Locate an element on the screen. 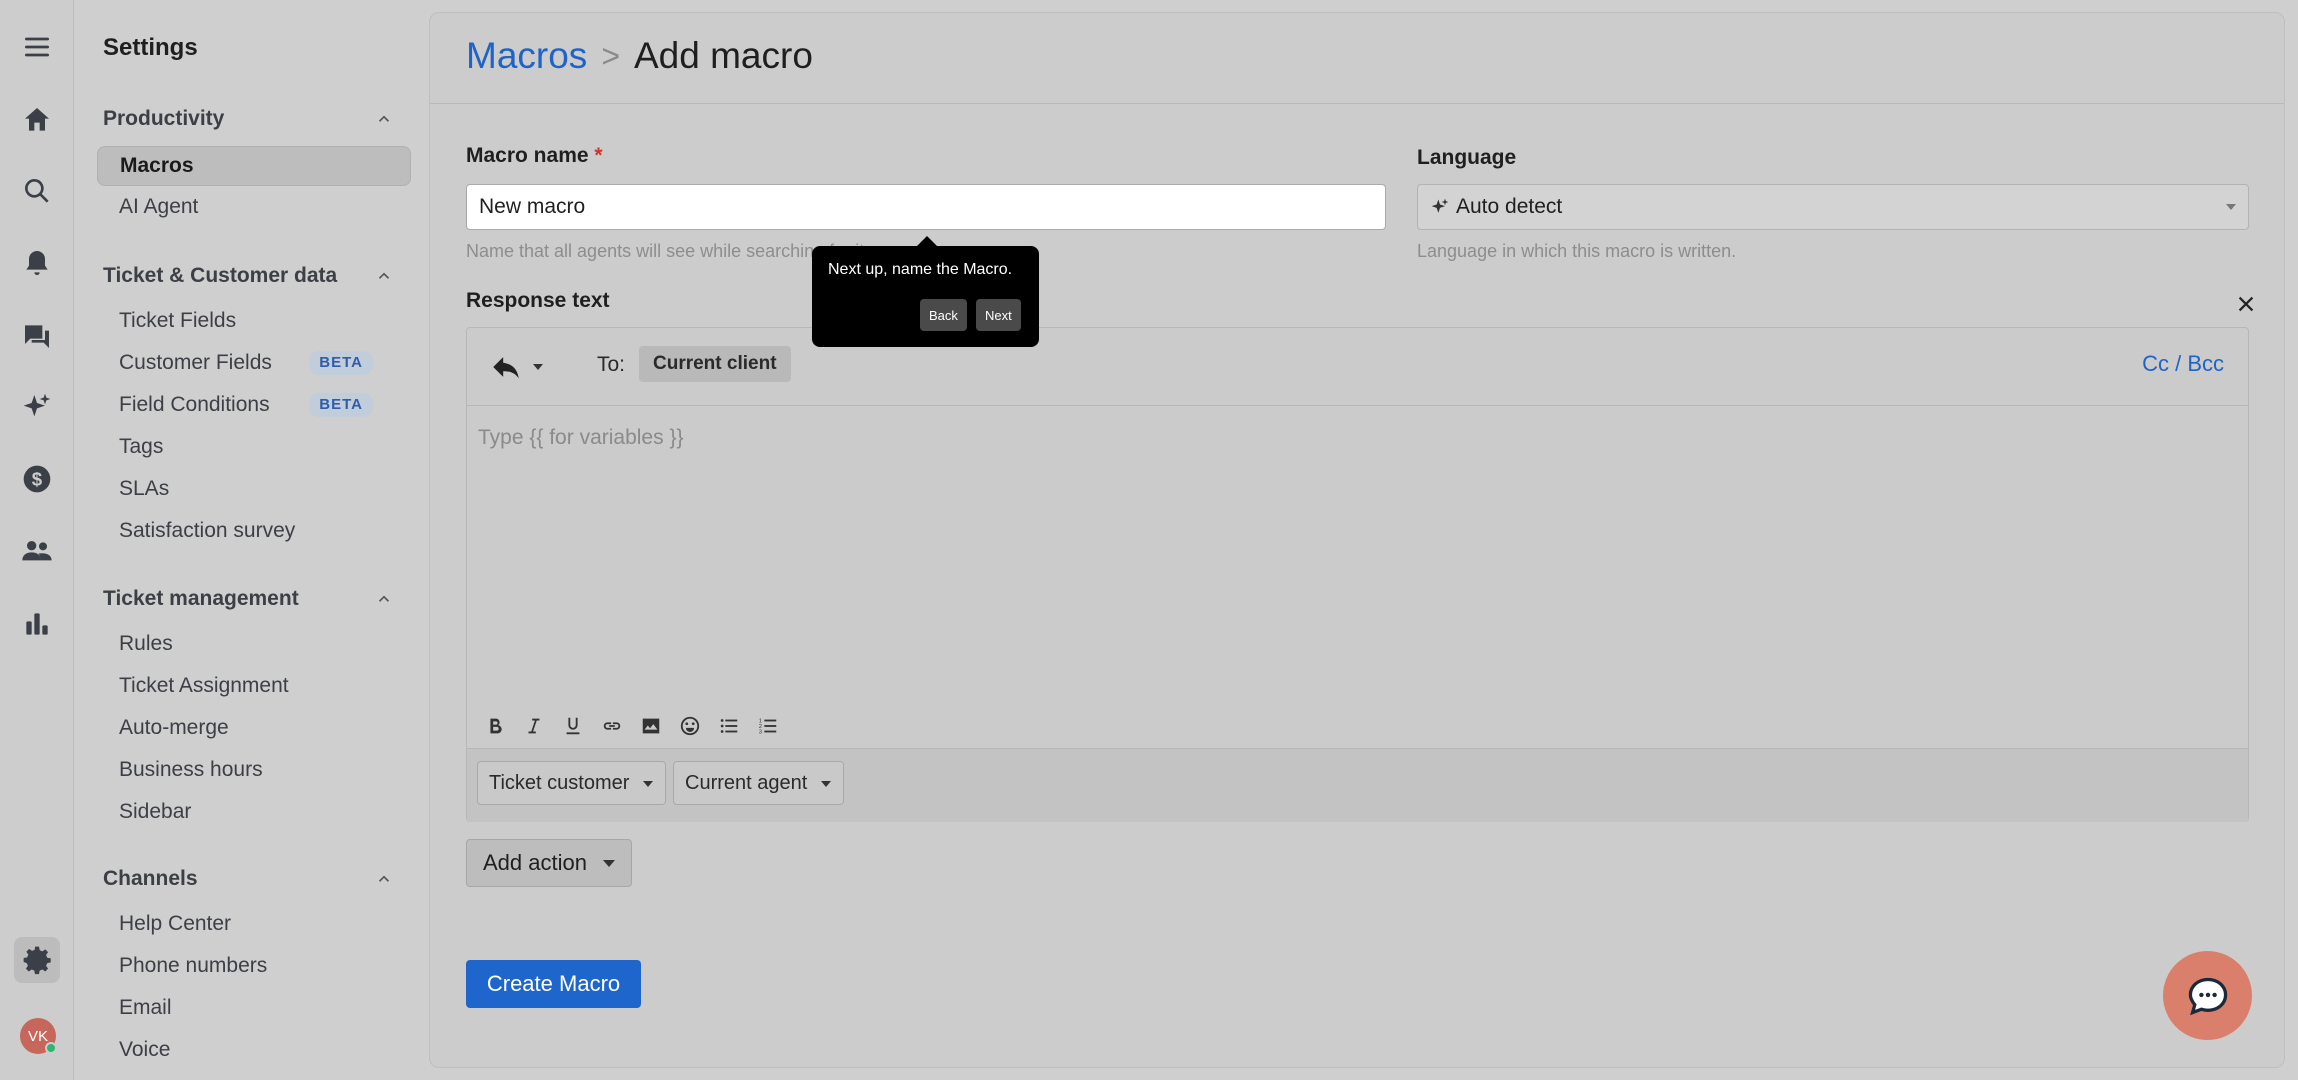 The image size is (2298, 1080). sidebar-item-label: SLAs is located at coordinates (144, 488).